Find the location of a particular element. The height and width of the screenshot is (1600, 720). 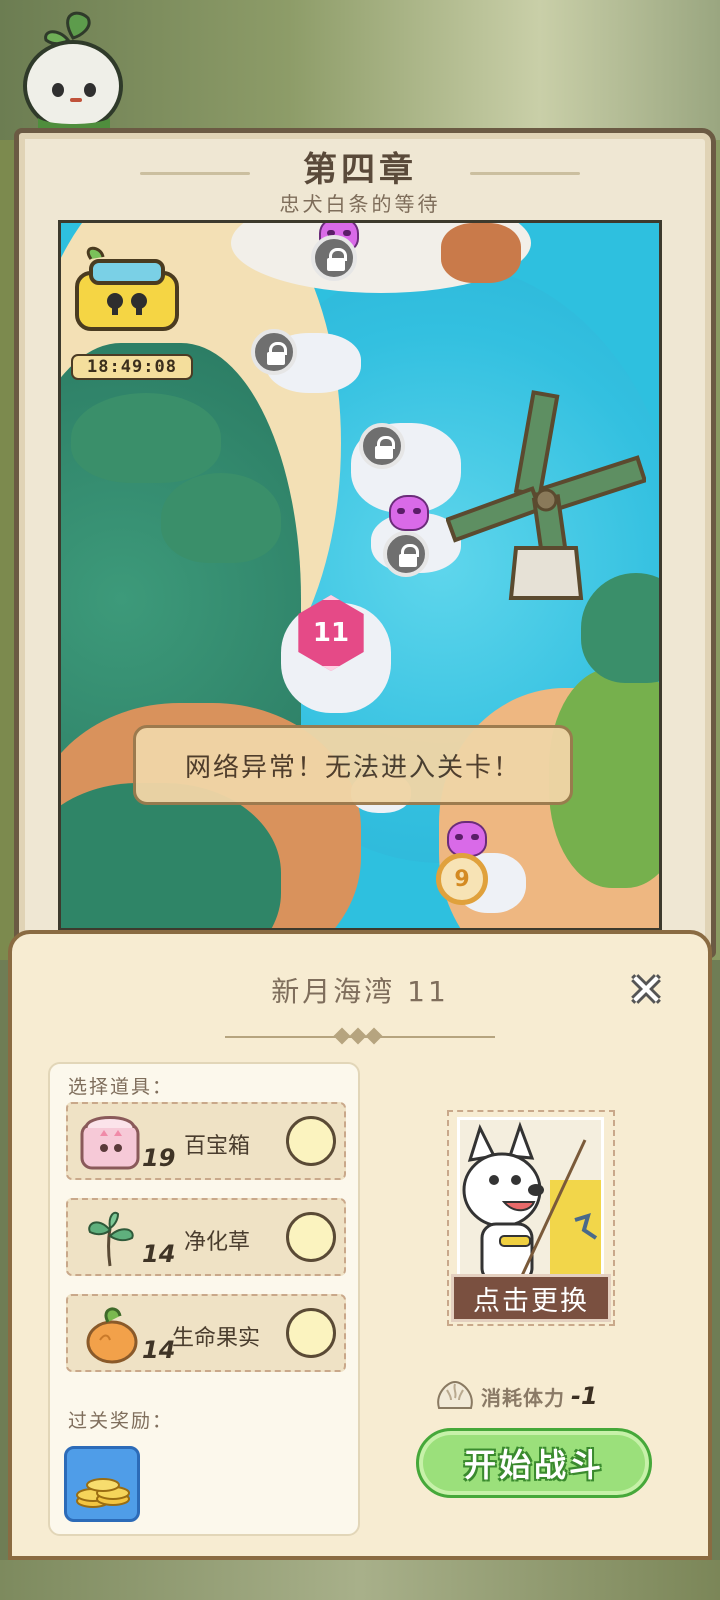

bun-icon is located at coordinates (455, 1394).